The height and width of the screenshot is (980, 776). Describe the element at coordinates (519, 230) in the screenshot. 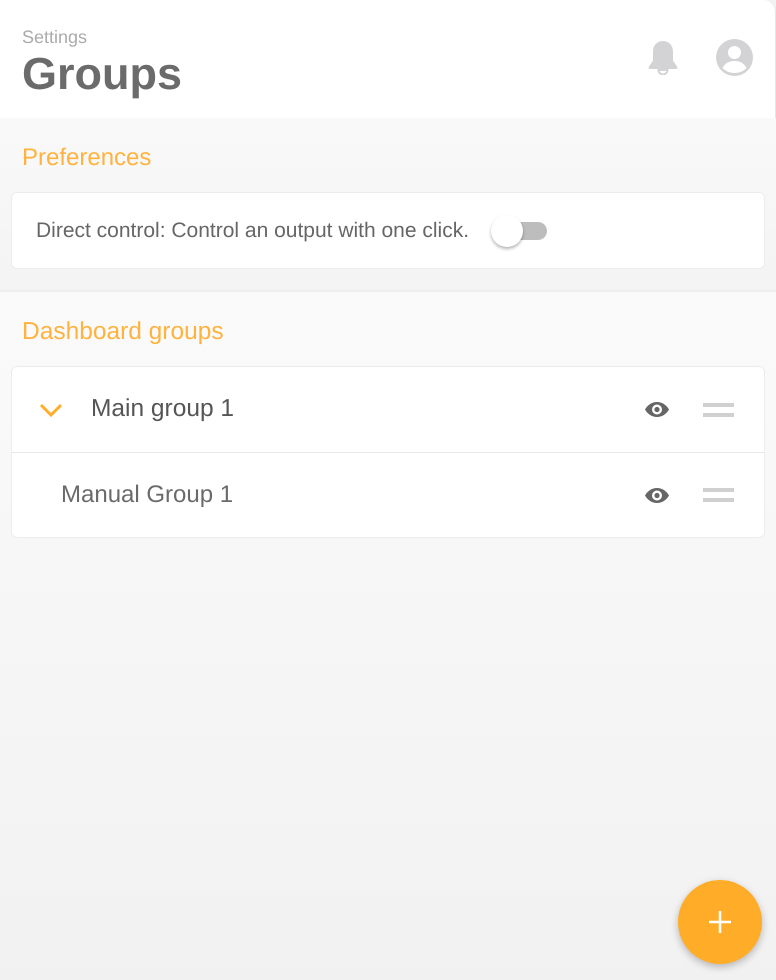

I see `toggle-switch` at that location.